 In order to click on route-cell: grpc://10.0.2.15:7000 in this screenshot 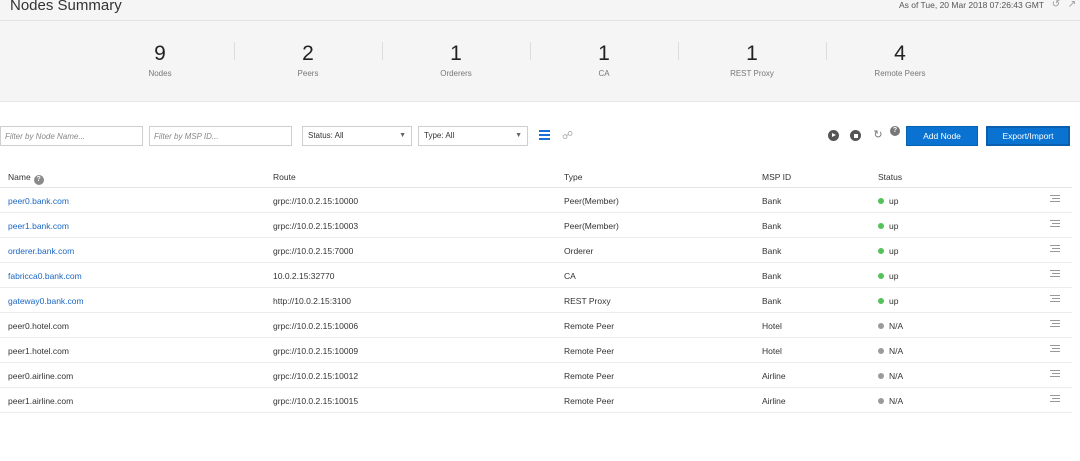, I will do `click(313, 251)`.